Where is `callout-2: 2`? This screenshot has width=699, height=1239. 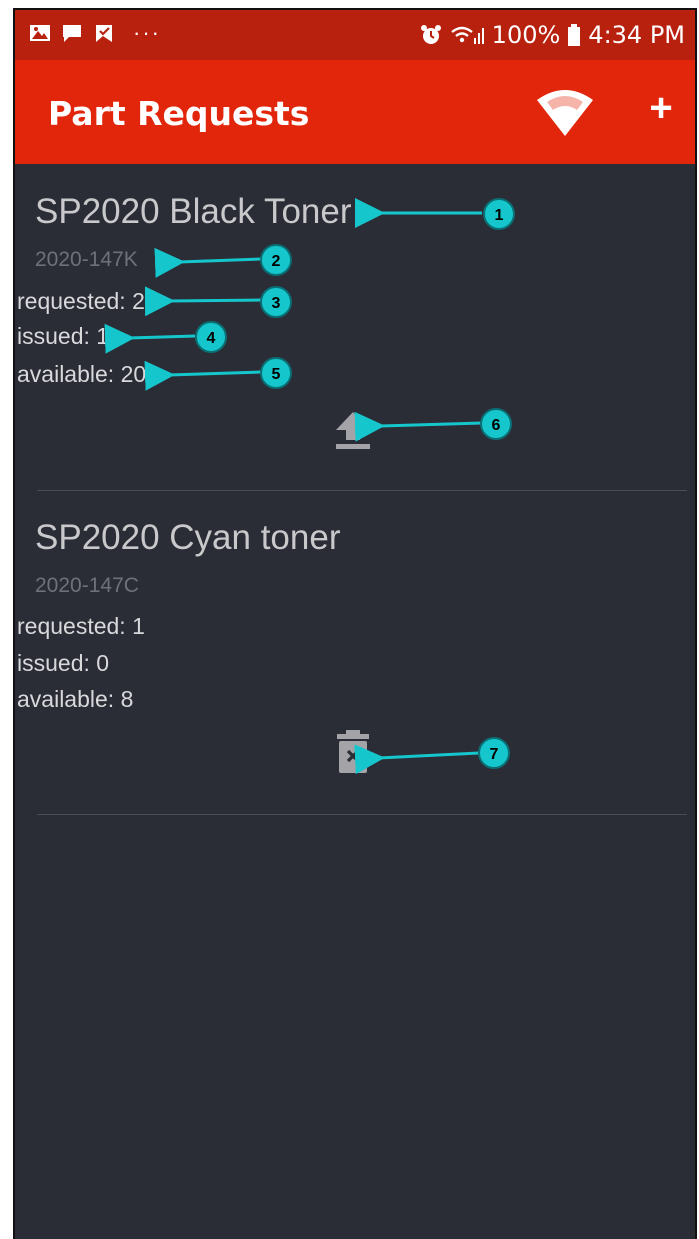 callout-2: 2 is located at coordinates (276, 260).